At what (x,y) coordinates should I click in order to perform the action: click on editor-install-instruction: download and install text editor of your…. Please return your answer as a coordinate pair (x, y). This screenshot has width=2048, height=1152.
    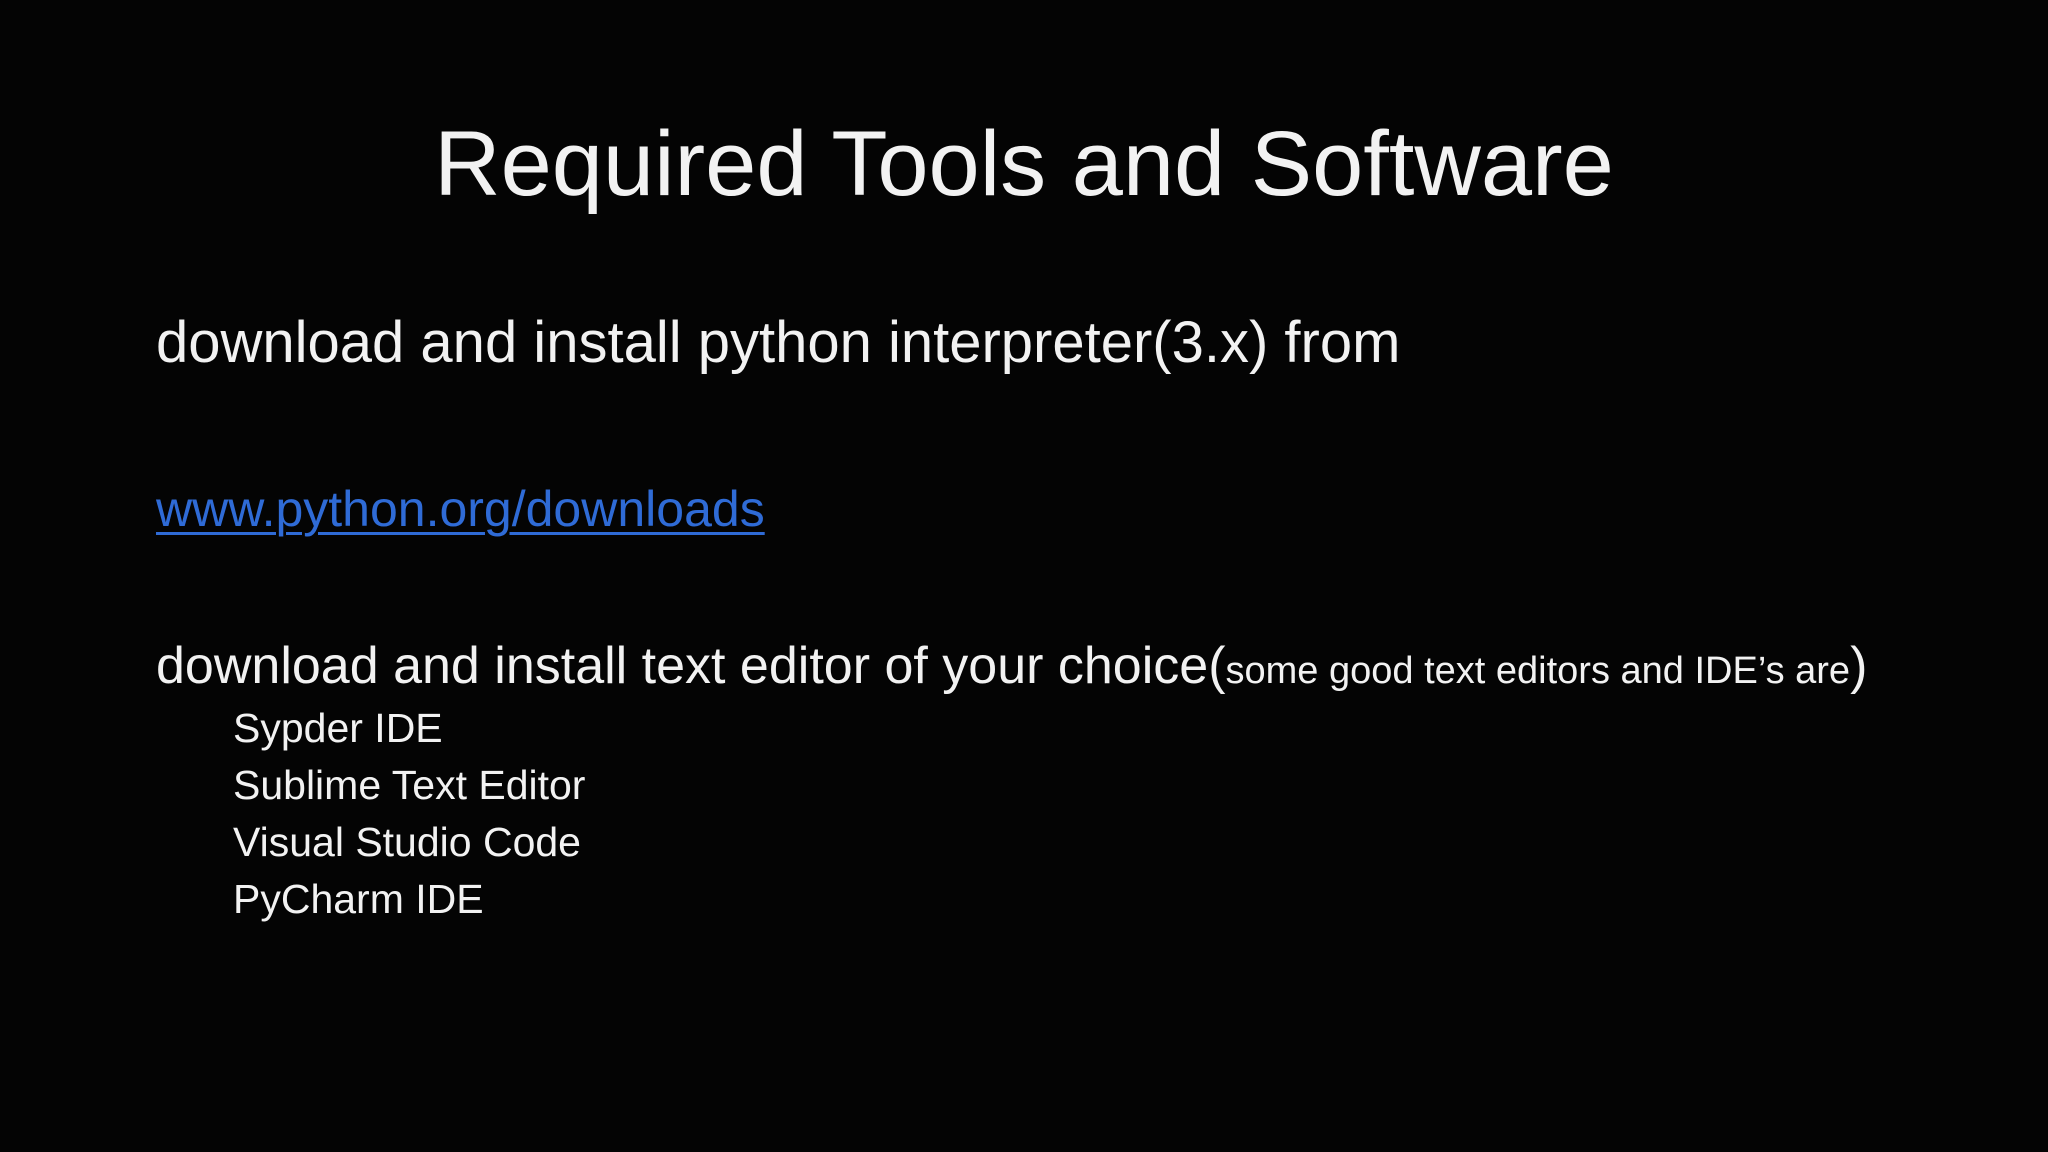
    Looking at the image, I should click on (1011, 666).